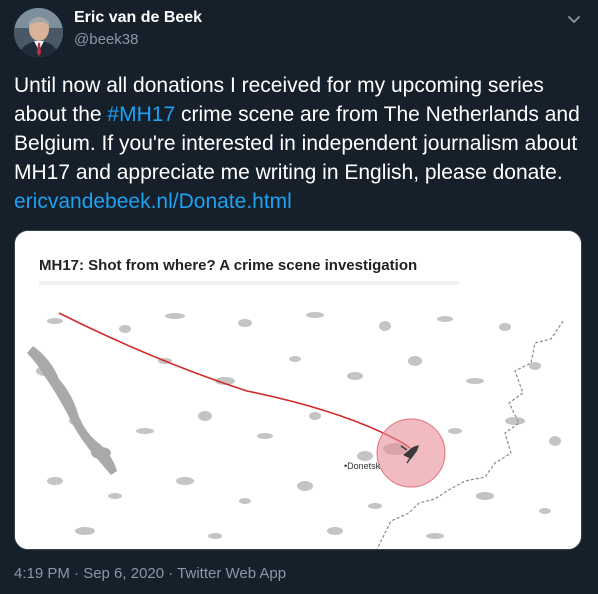  I want to click on map-city-label: •Donetsk, so click(362, 466).